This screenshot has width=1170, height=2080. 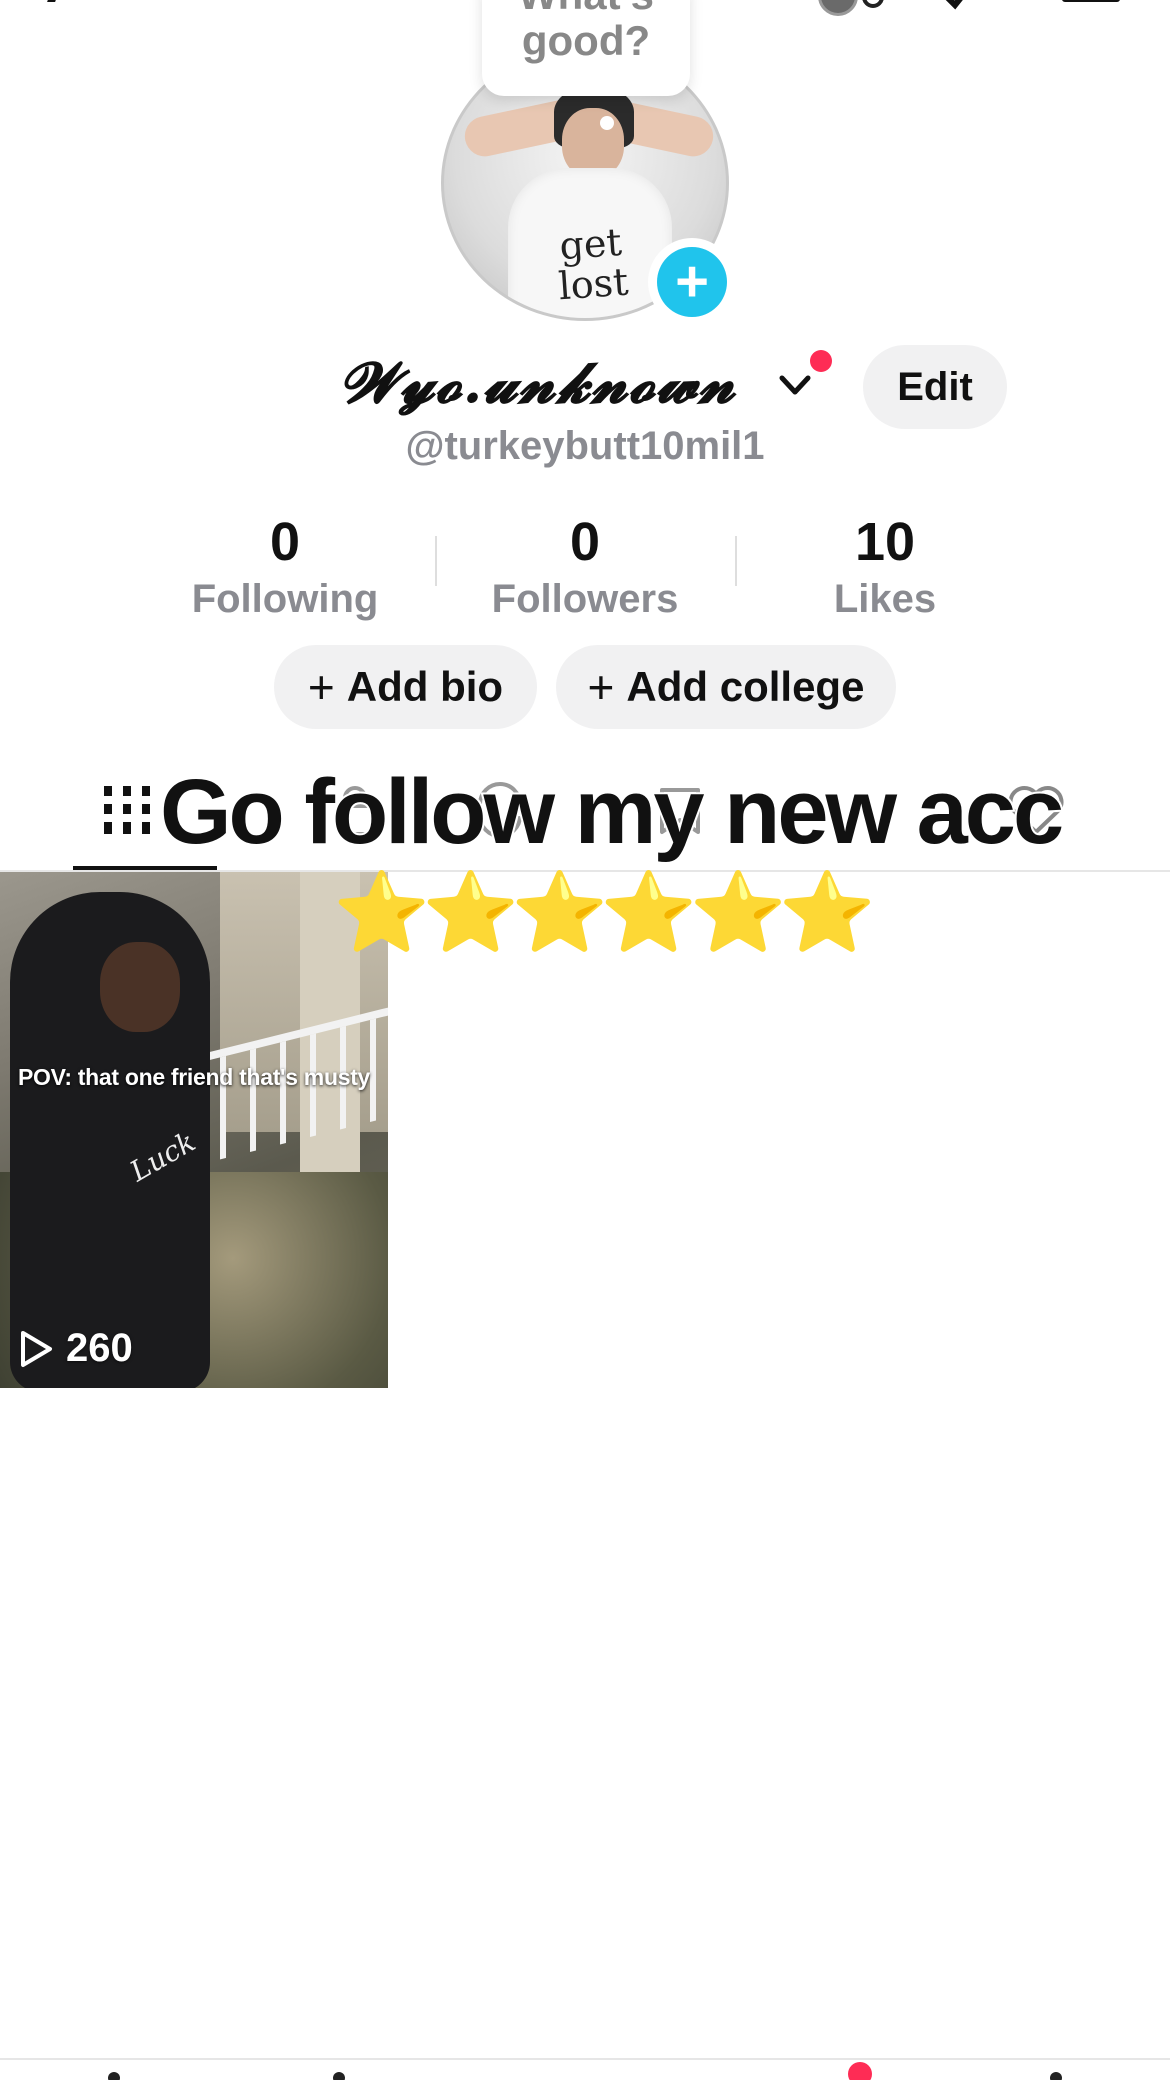 I want to click on inbox-notification-dot, so click(x=860, y=2071).